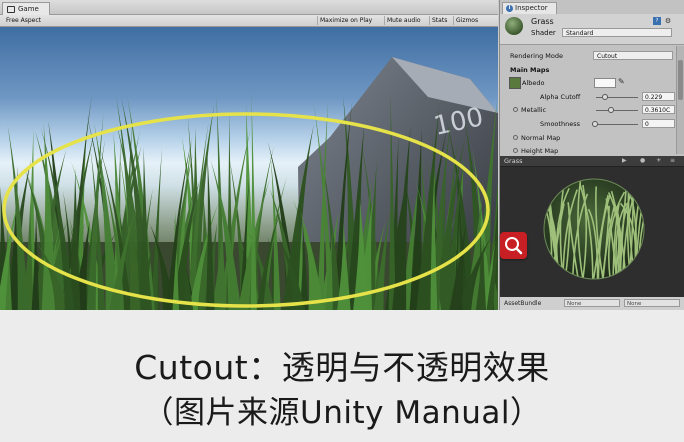  Describe the element at coordinates (657, 21) in the screenshot. I see `help-icon: ?` at that location.